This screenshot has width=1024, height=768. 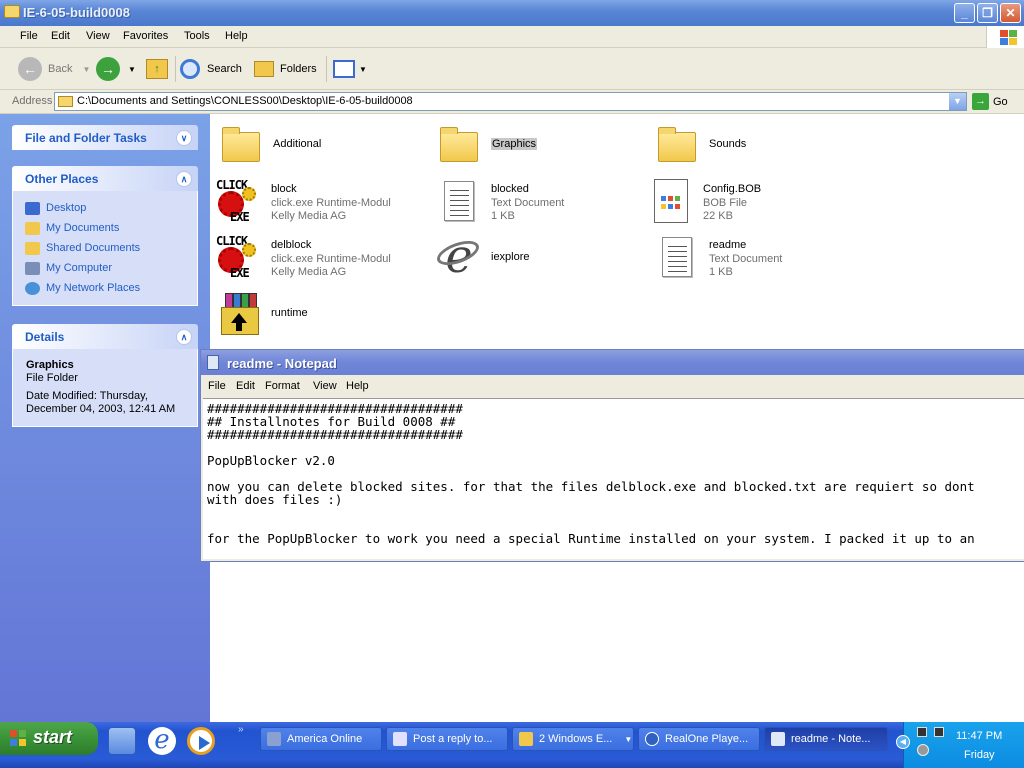 I want to click on browser-page-icon, so click(x=400, y=739).